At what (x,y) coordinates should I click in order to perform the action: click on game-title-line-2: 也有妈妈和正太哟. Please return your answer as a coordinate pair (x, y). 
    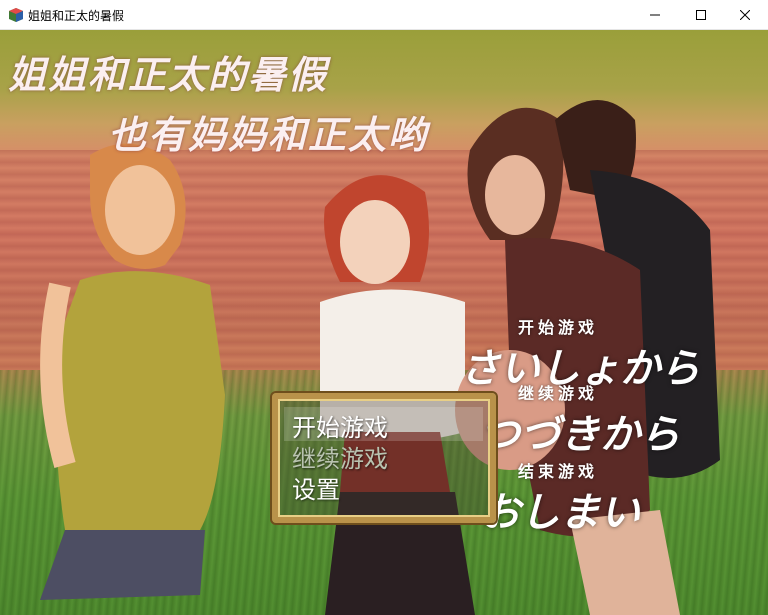
    Looking at the image, I should click on (268, 134).